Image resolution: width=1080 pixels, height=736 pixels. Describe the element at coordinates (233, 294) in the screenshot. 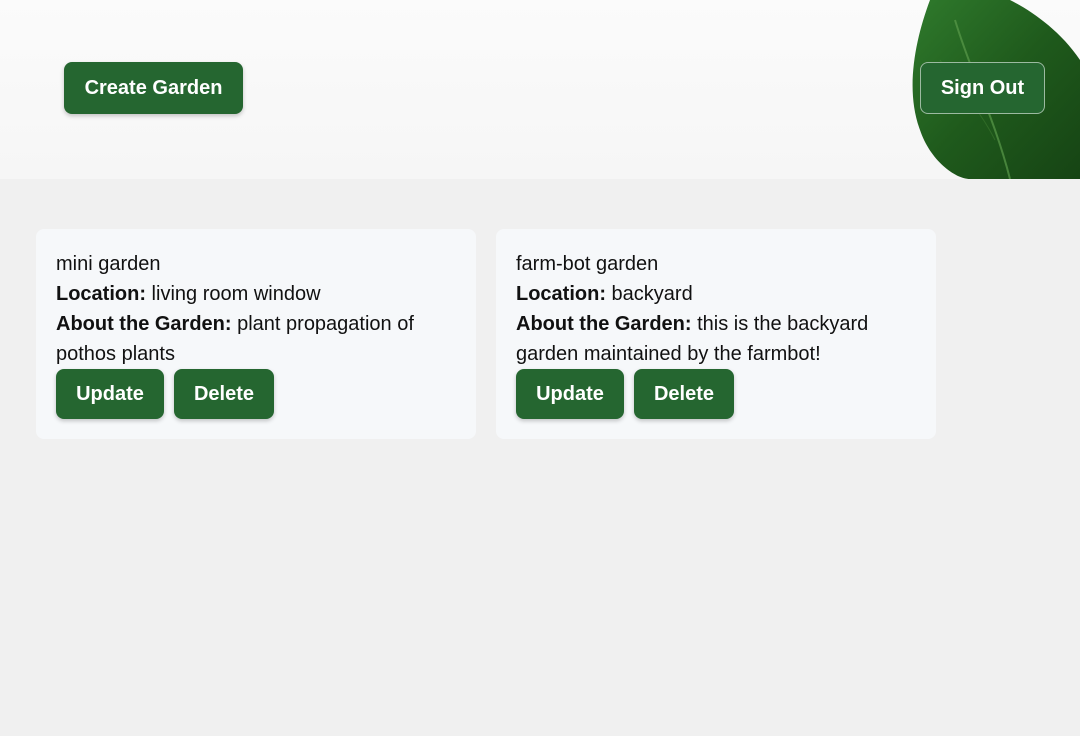

I see `location-value: living room window` at that location.